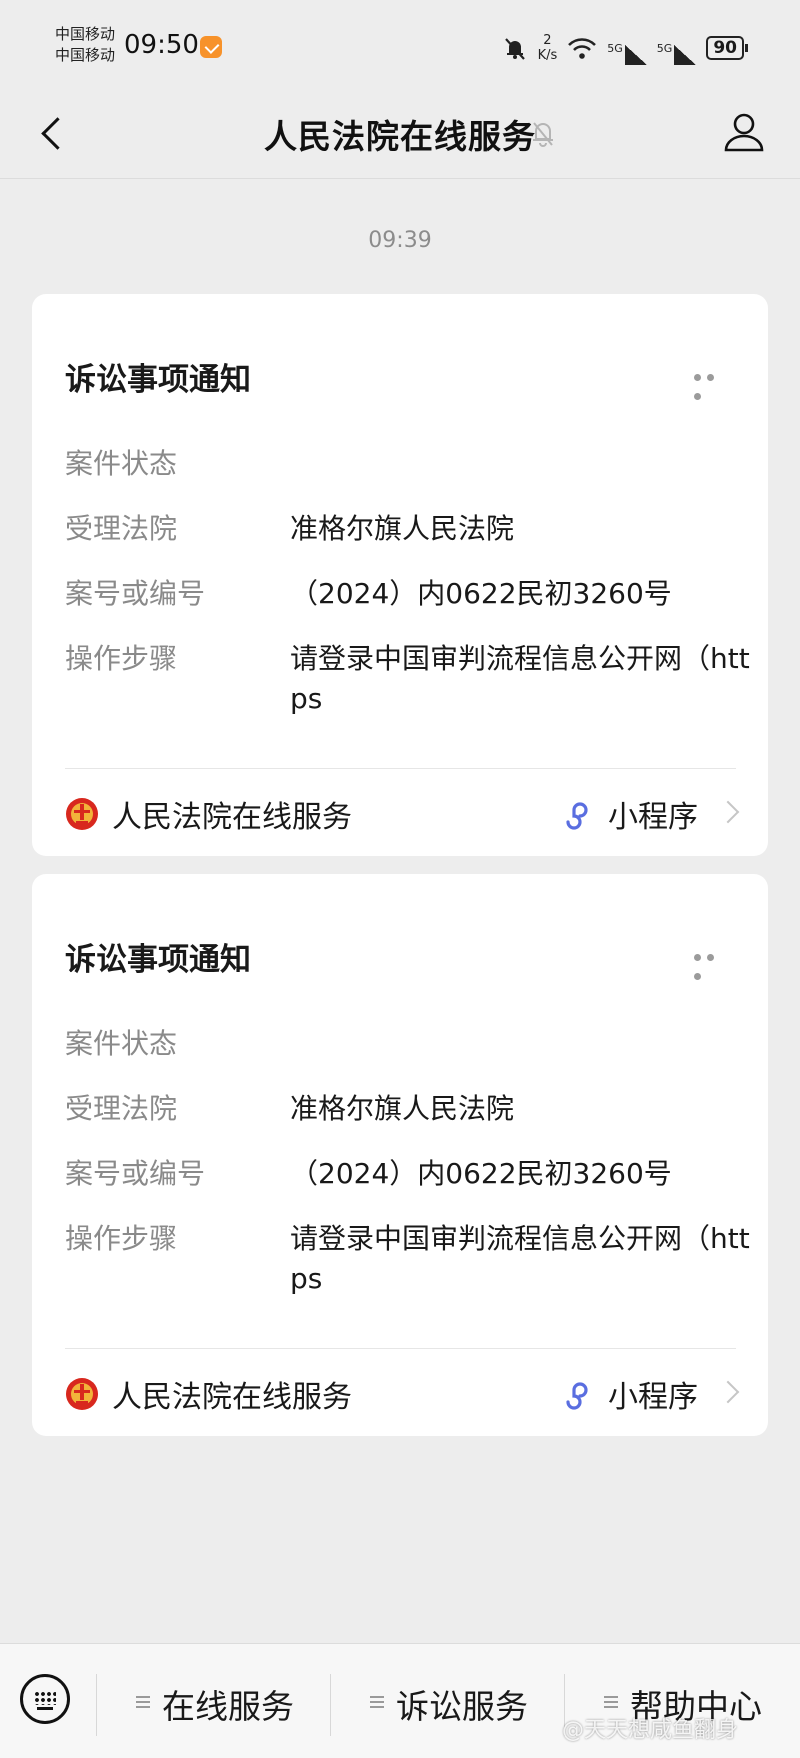 This screenshot has width=800, height=1758. Describe the element at coordinates (676, 53) in the screenshot. I see `signal-2-icon: 5G` at that location.